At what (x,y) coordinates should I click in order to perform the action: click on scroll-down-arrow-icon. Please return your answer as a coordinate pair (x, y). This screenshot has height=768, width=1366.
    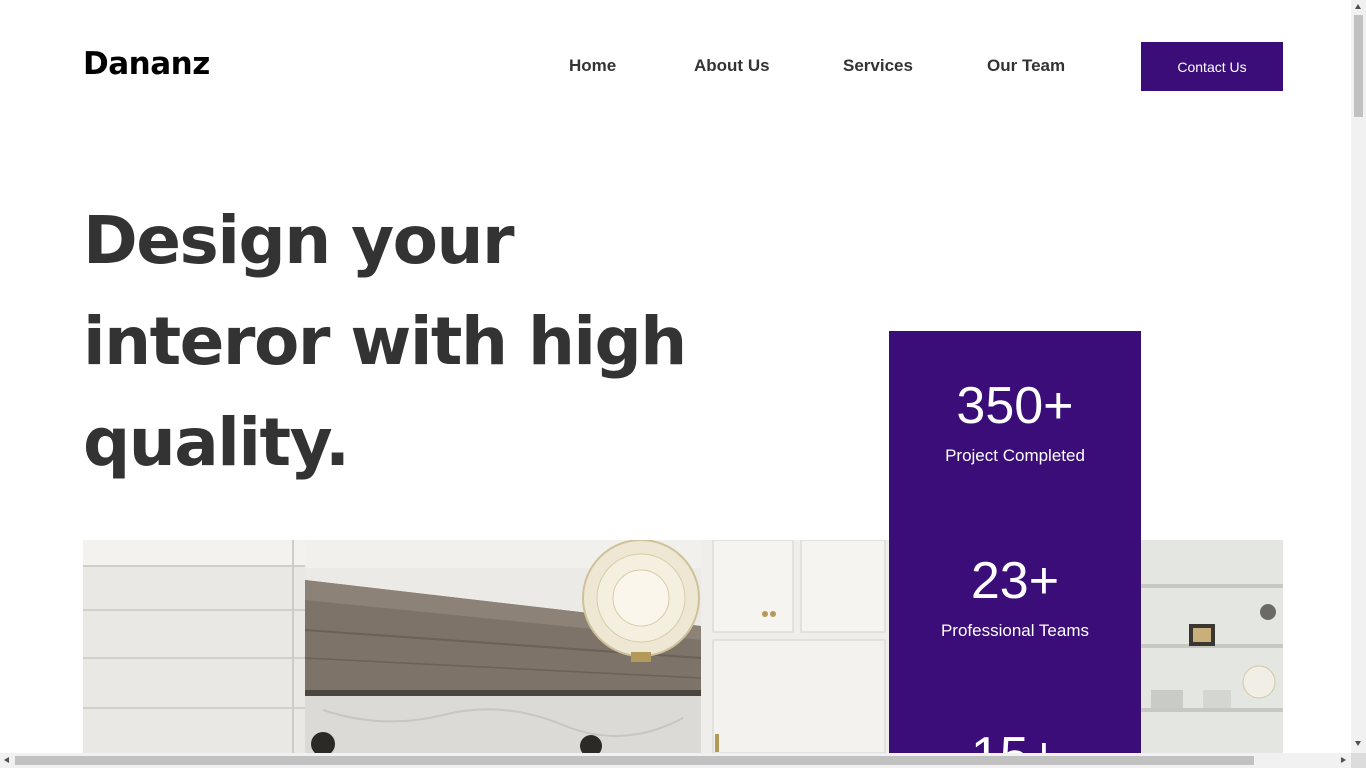
    Looking at the image, I should click on (1358, 743).